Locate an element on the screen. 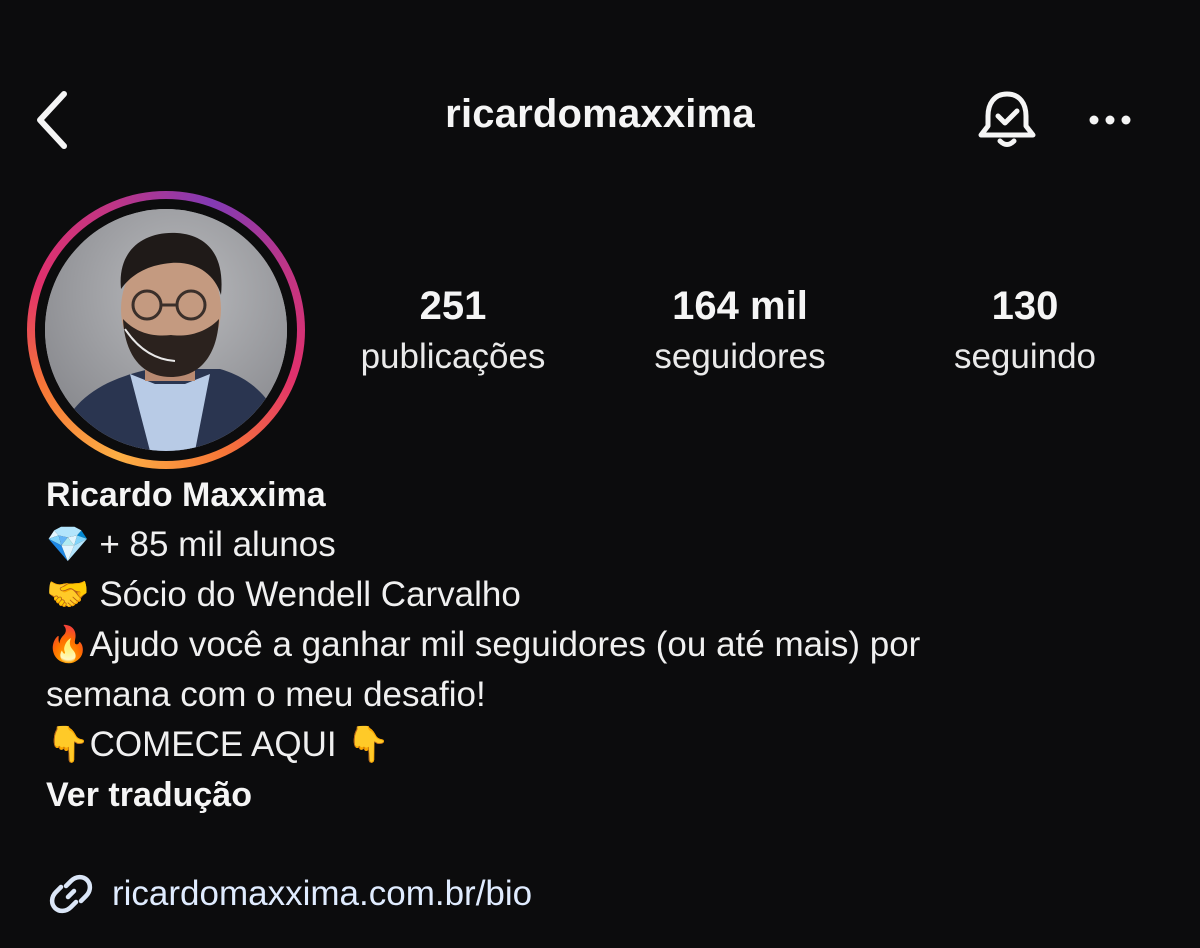  profile-avatar-story-ring is located at coordinates (166, 330).